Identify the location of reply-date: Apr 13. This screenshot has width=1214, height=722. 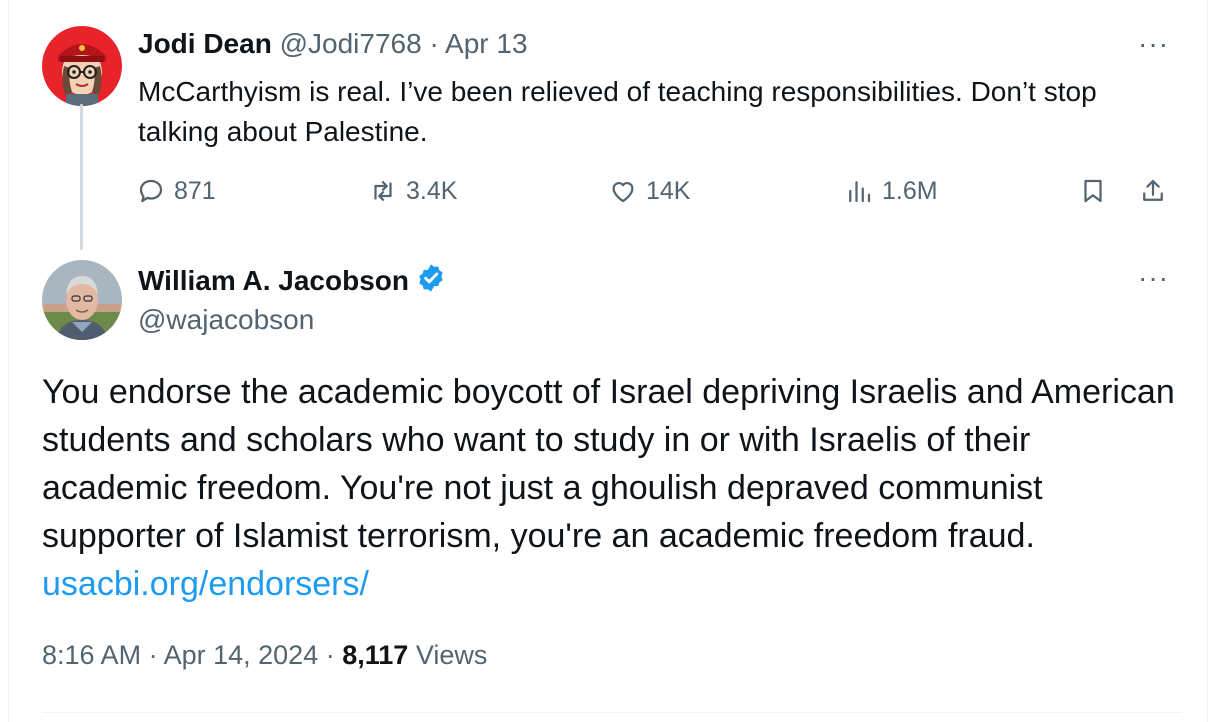
(486, 43).